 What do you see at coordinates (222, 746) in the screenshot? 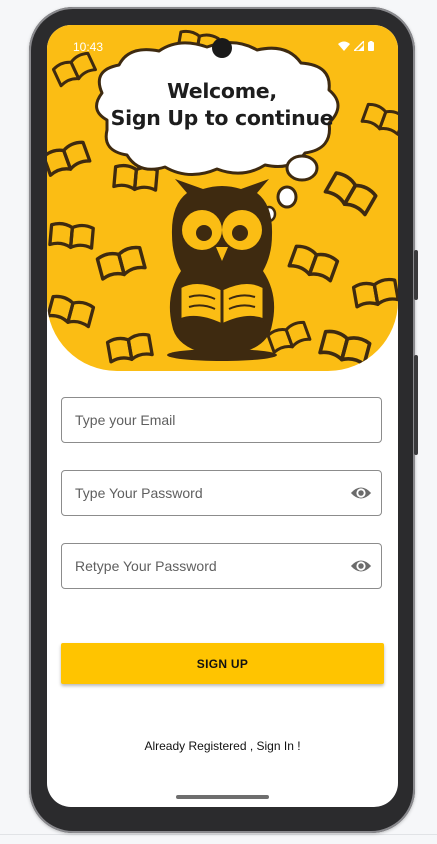
I see `signin-link: Already Registered , Sign In !` at bounding box center [222, 746].